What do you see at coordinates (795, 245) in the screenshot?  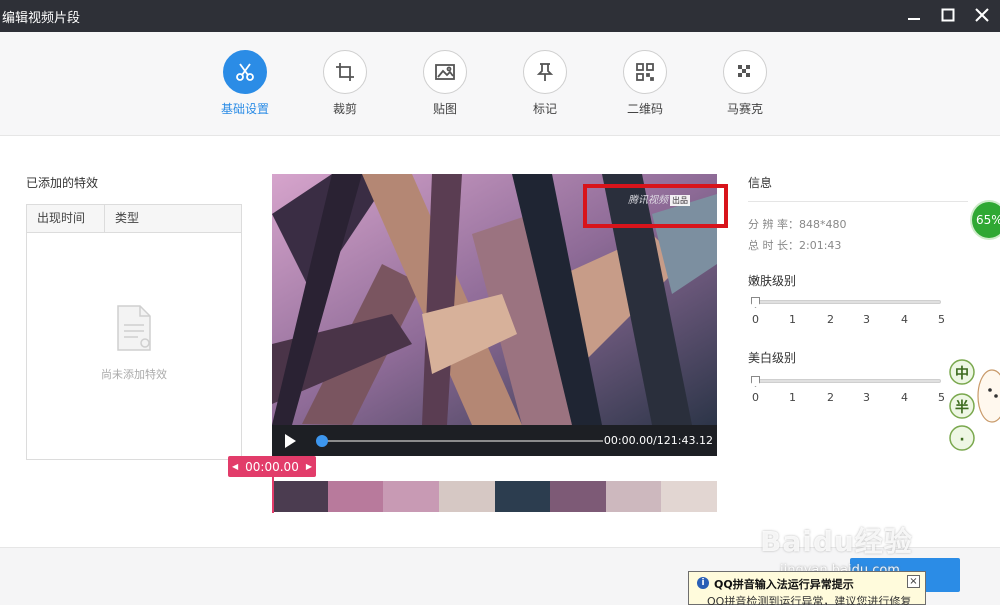 I see `duration-row: 总 时 长：2:01:43` at bounding box center [795, 245].